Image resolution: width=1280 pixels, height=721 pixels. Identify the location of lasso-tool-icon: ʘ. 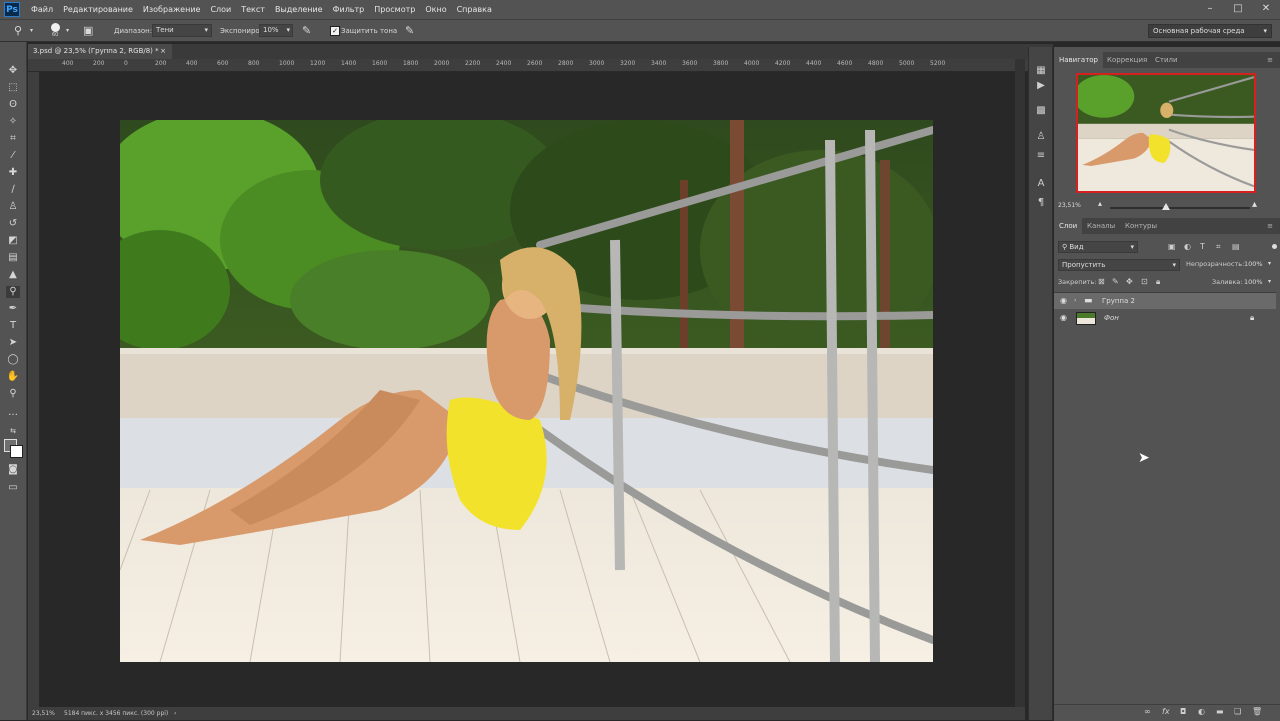
(13, 105).